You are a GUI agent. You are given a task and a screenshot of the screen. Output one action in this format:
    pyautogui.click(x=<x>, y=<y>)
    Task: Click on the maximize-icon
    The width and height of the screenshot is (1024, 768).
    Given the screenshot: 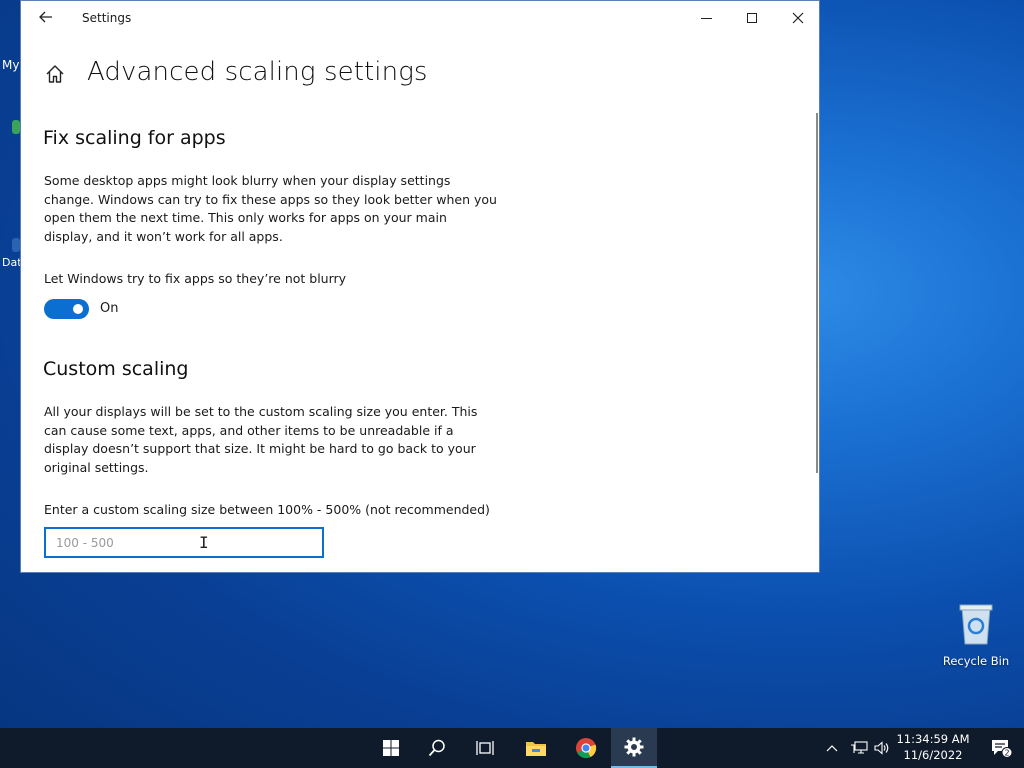 What is the action you would take?
    pyautogui.click(x=752, y=18)
    